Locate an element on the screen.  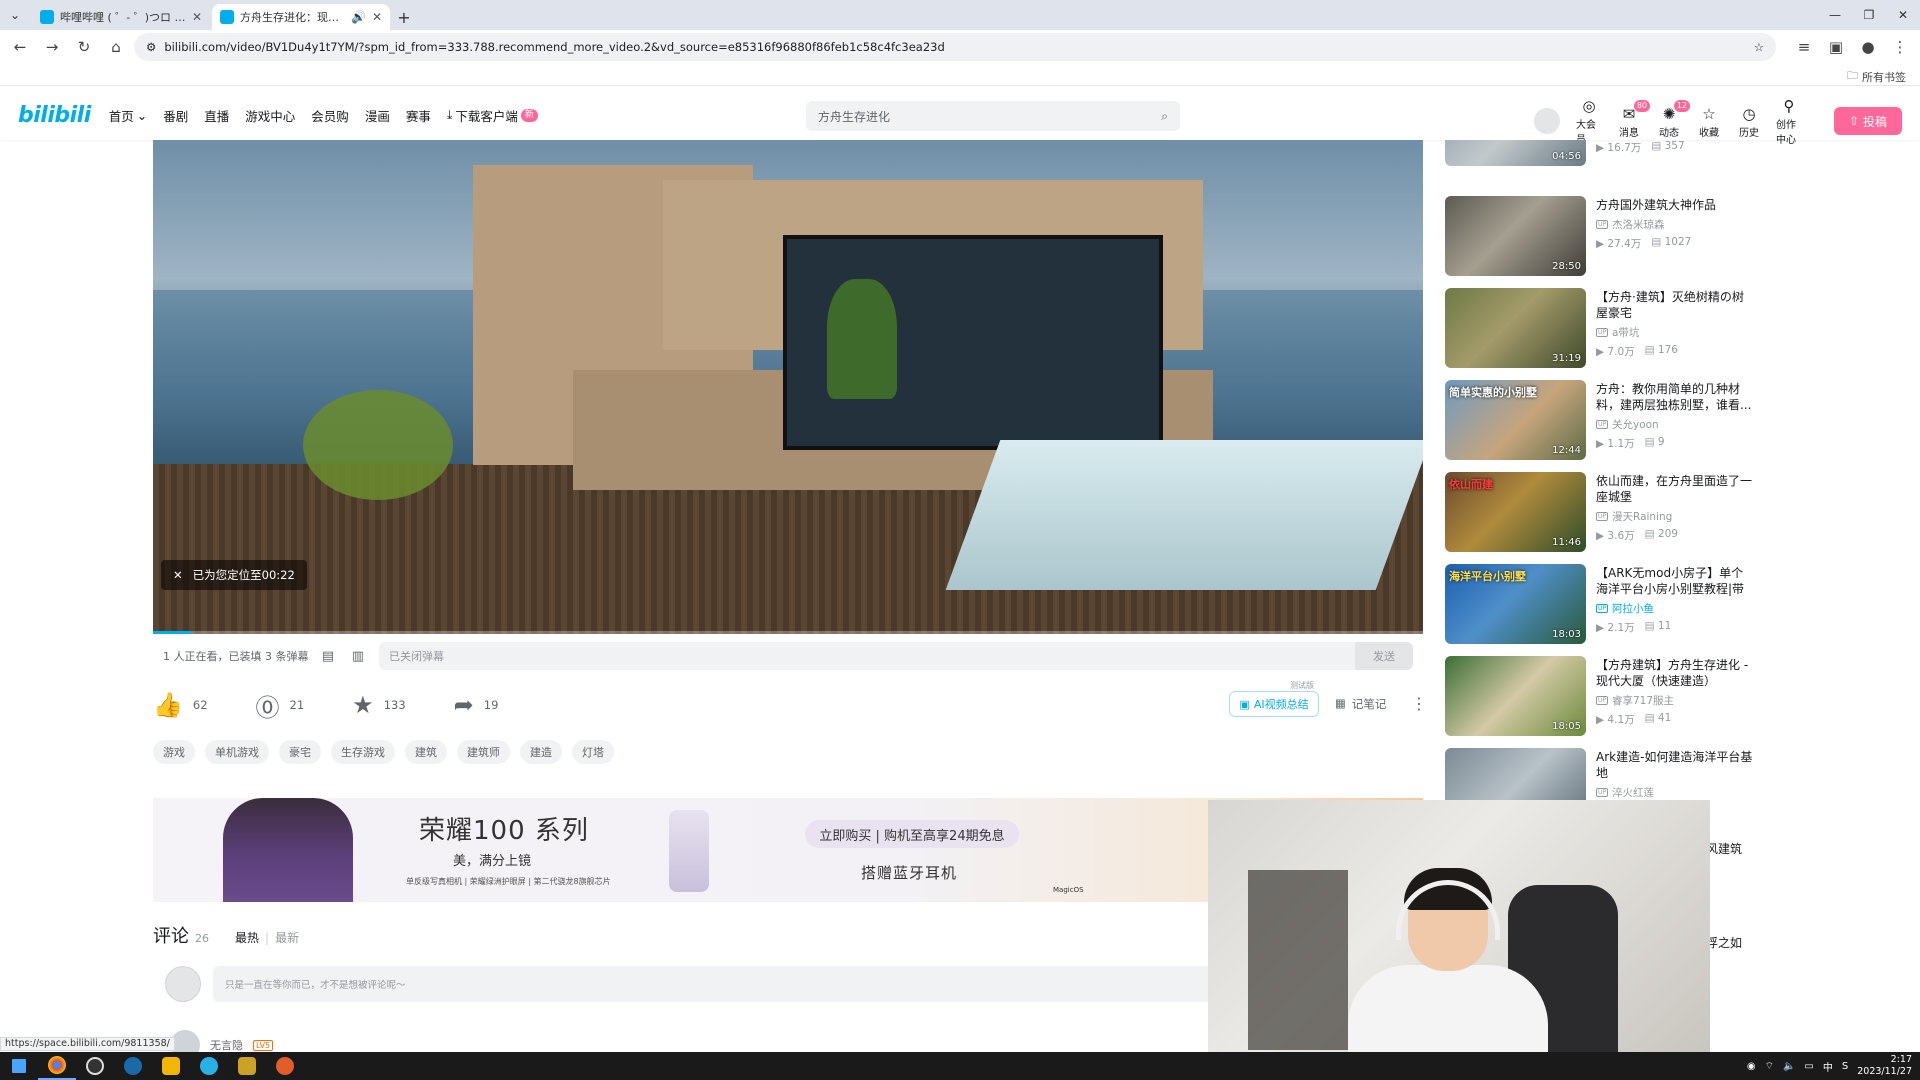
all-bookmarks: 🗀 所有书签 is located at coordinates (1876, 76).